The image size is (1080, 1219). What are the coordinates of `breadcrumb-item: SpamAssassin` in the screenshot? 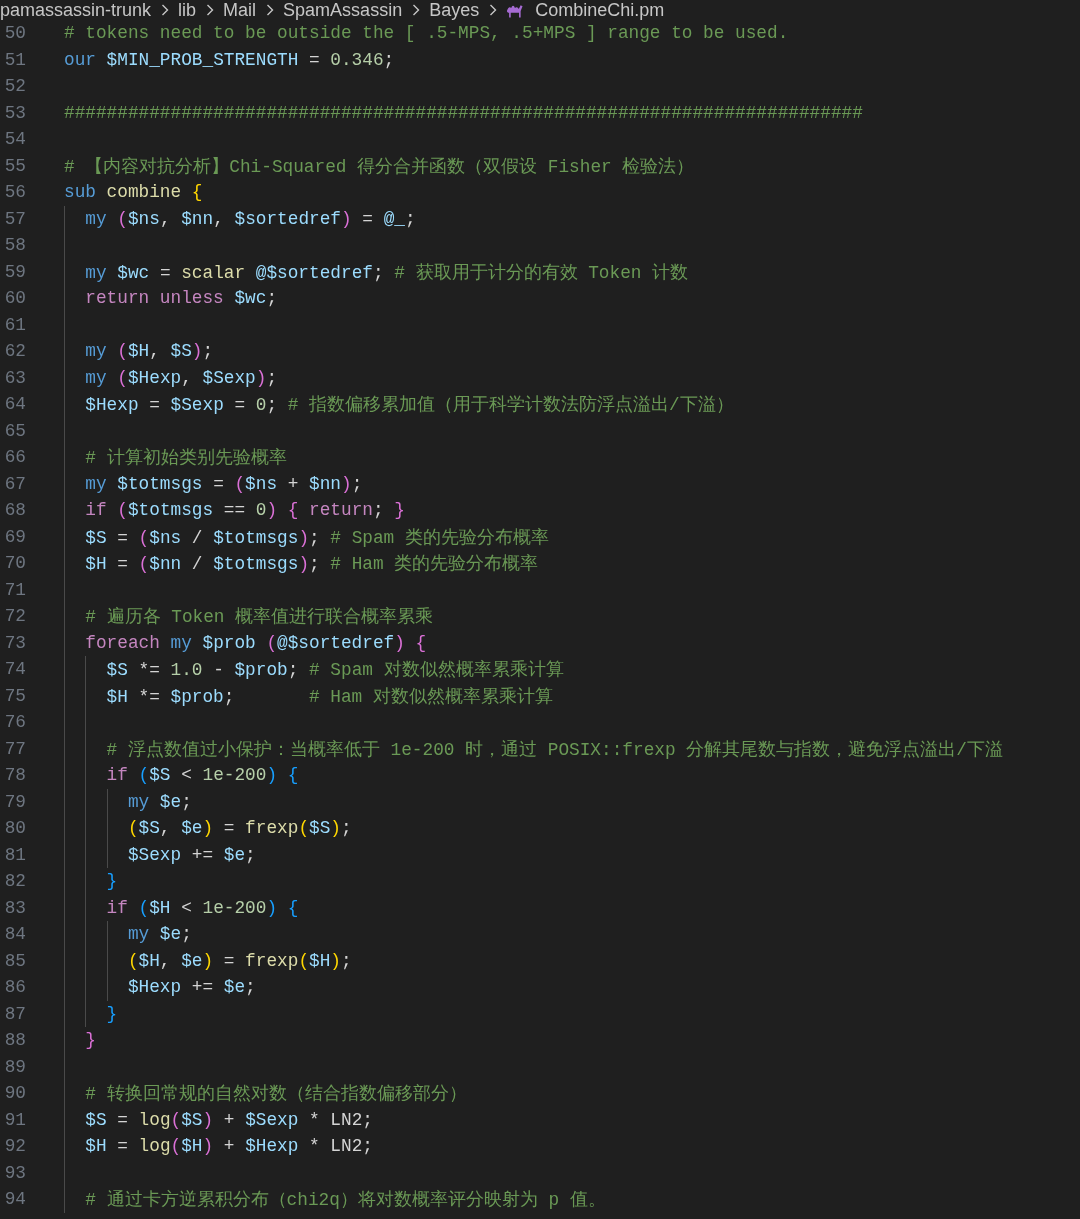 It's located at (343, 10).